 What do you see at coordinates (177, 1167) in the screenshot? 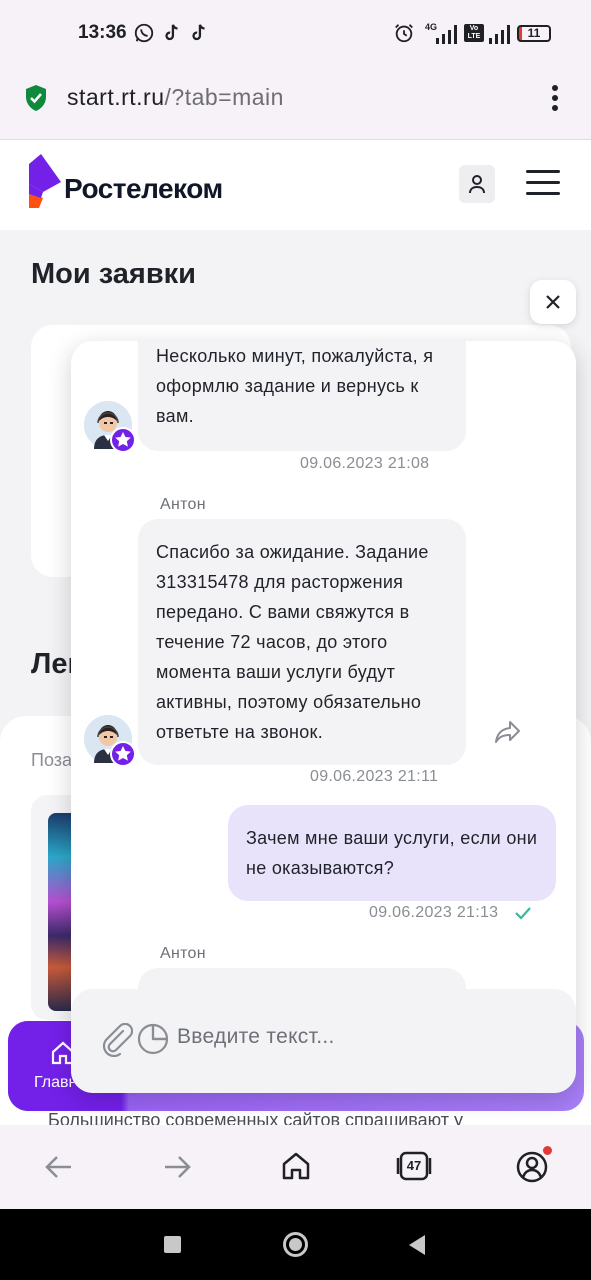
I see `forward-arrow-icon` at bounding box center [177, 1167].